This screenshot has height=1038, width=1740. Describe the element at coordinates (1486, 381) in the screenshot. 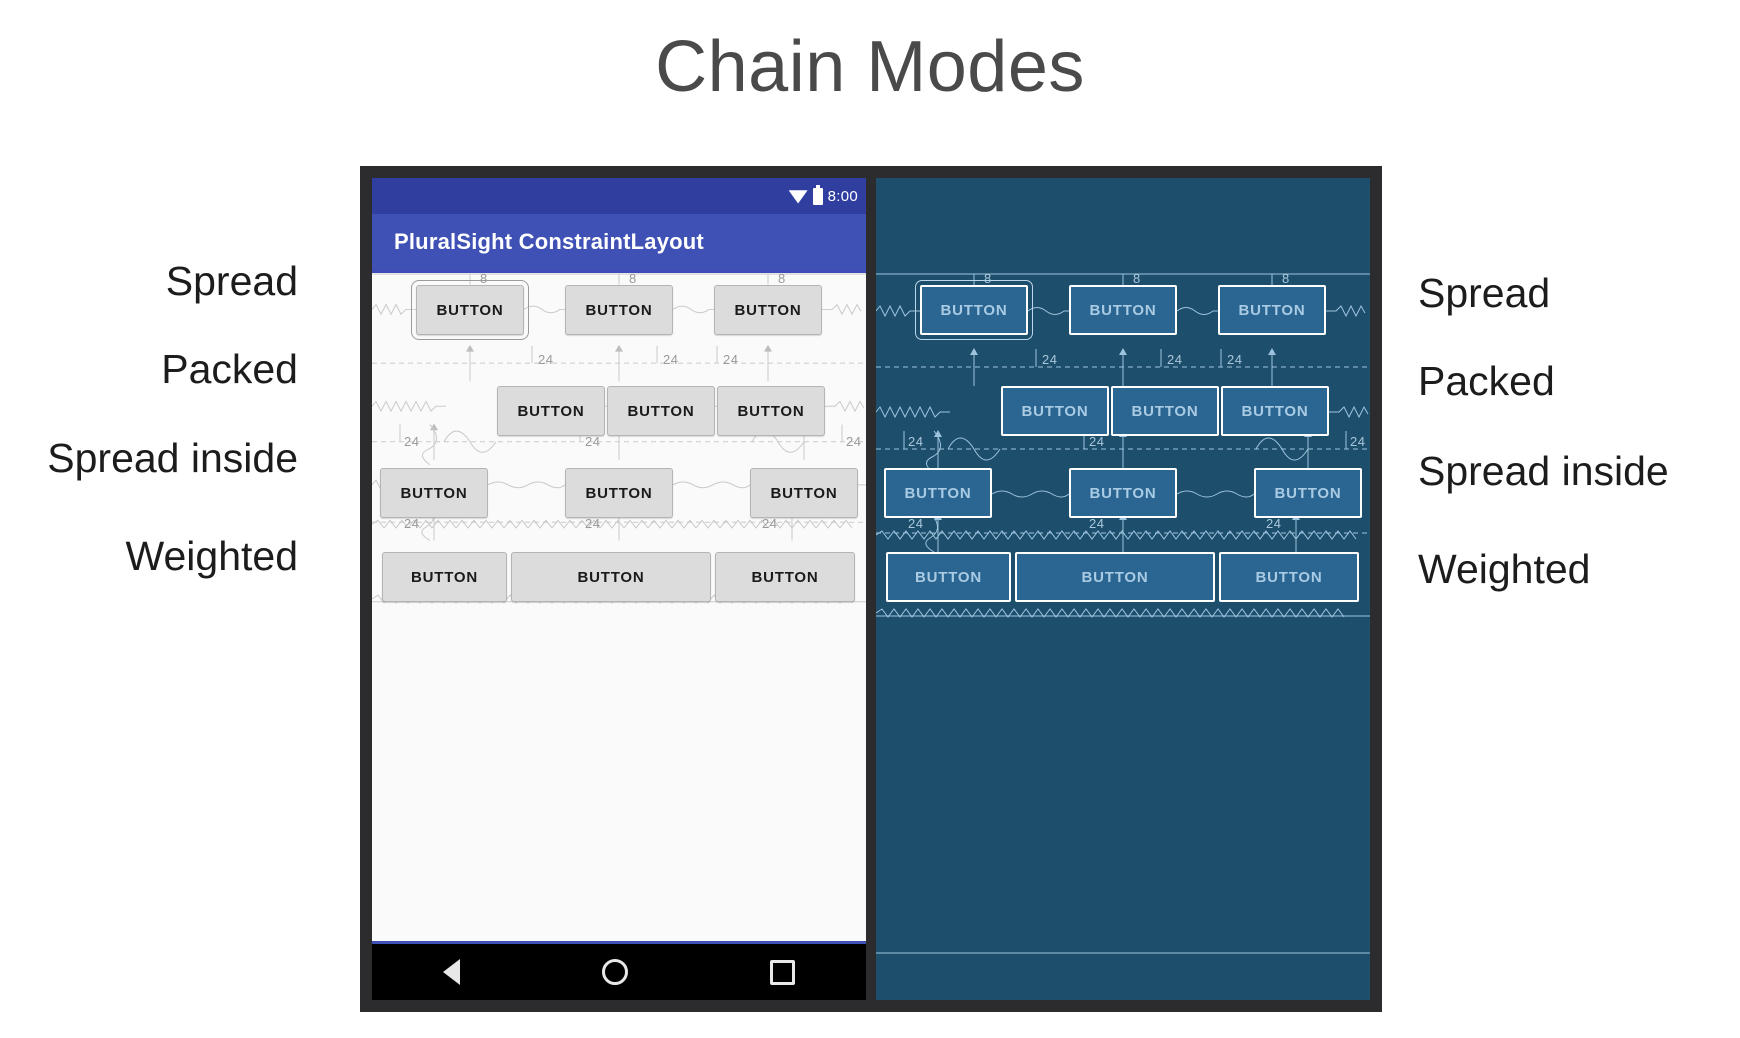

I see `label-right-packed: Packed` at that location.